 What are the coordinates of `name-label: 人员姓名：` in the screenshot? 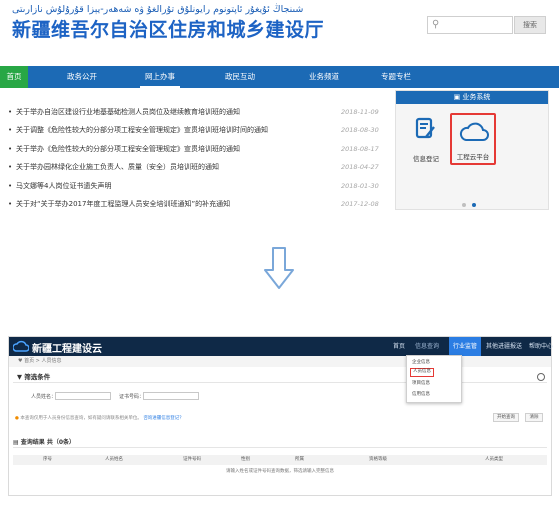 It's located at (44, 397).